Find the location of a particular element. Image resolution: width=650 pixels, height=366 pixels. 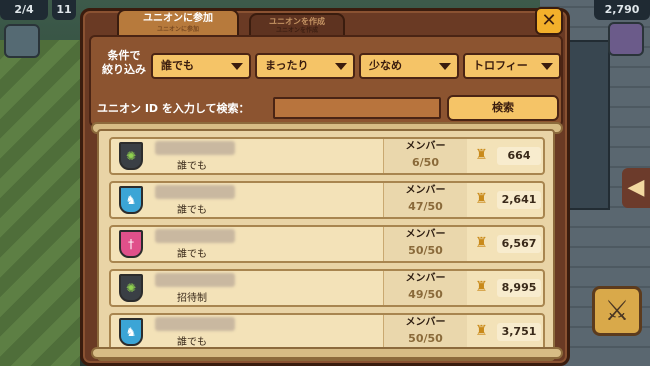

member-value: 6/50 is located at coordinates (425, 162).